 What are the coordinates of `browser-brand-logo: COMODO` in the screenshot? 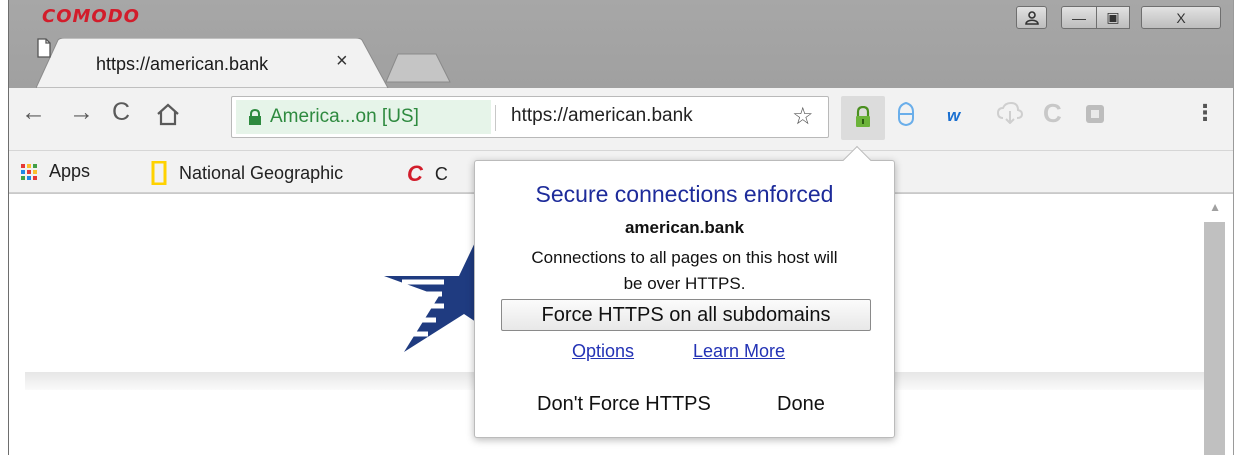 It's located at (91, 16).